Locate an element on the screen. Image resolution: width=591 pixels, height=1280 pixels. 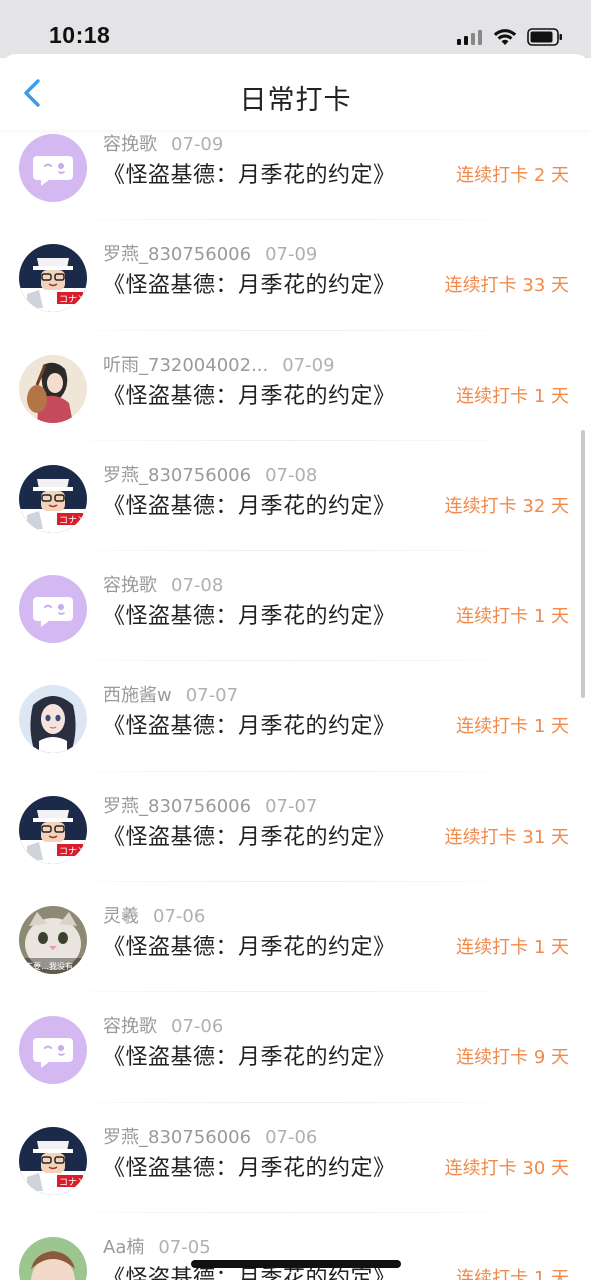
user-meta: 罗燕_830756006 07-08 is located at coordinates (210, 474).